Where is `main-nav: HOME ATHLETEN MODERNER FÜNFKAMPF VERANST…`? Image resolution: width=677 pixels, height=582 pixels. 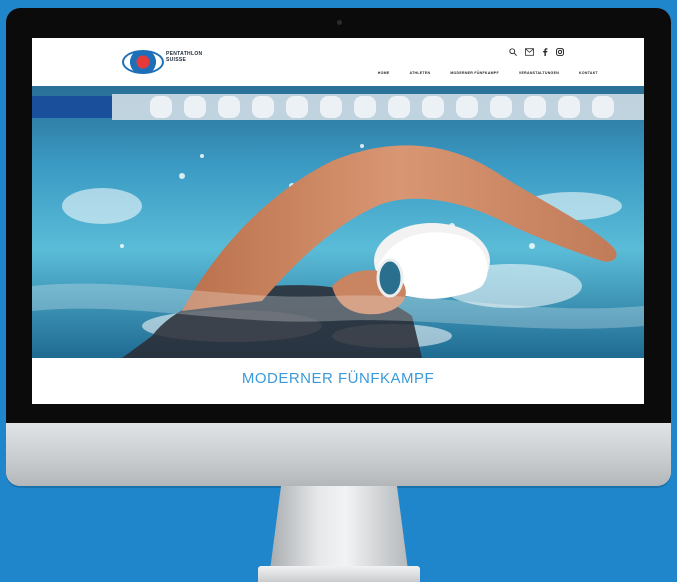 main-nav: HOME ATHLETEN MODERNER FÜNFKAMPF VERANST… is located at coordinates (488, 73).